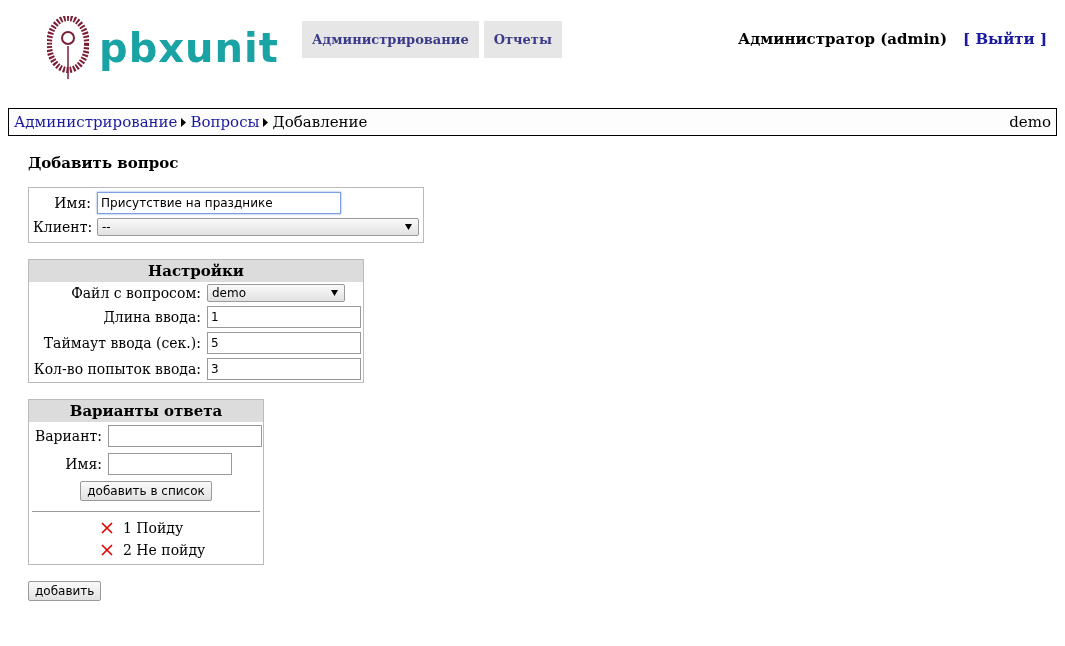 The width and height of the screenshot is (1065, 646). What do you see at coordinates (225, 122) in the screenshot?
I see `breadcrumb-link: Вопросы` at bounding box center [225, 122].